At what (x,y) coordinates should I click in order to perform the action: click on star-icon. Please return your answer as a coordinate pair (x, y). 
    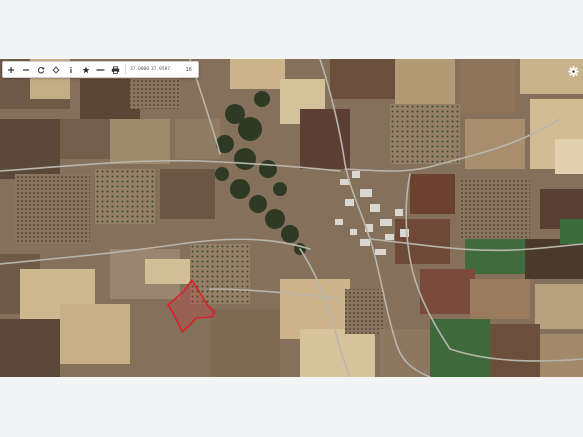
    Looking at the image, I should click on (85, 69).